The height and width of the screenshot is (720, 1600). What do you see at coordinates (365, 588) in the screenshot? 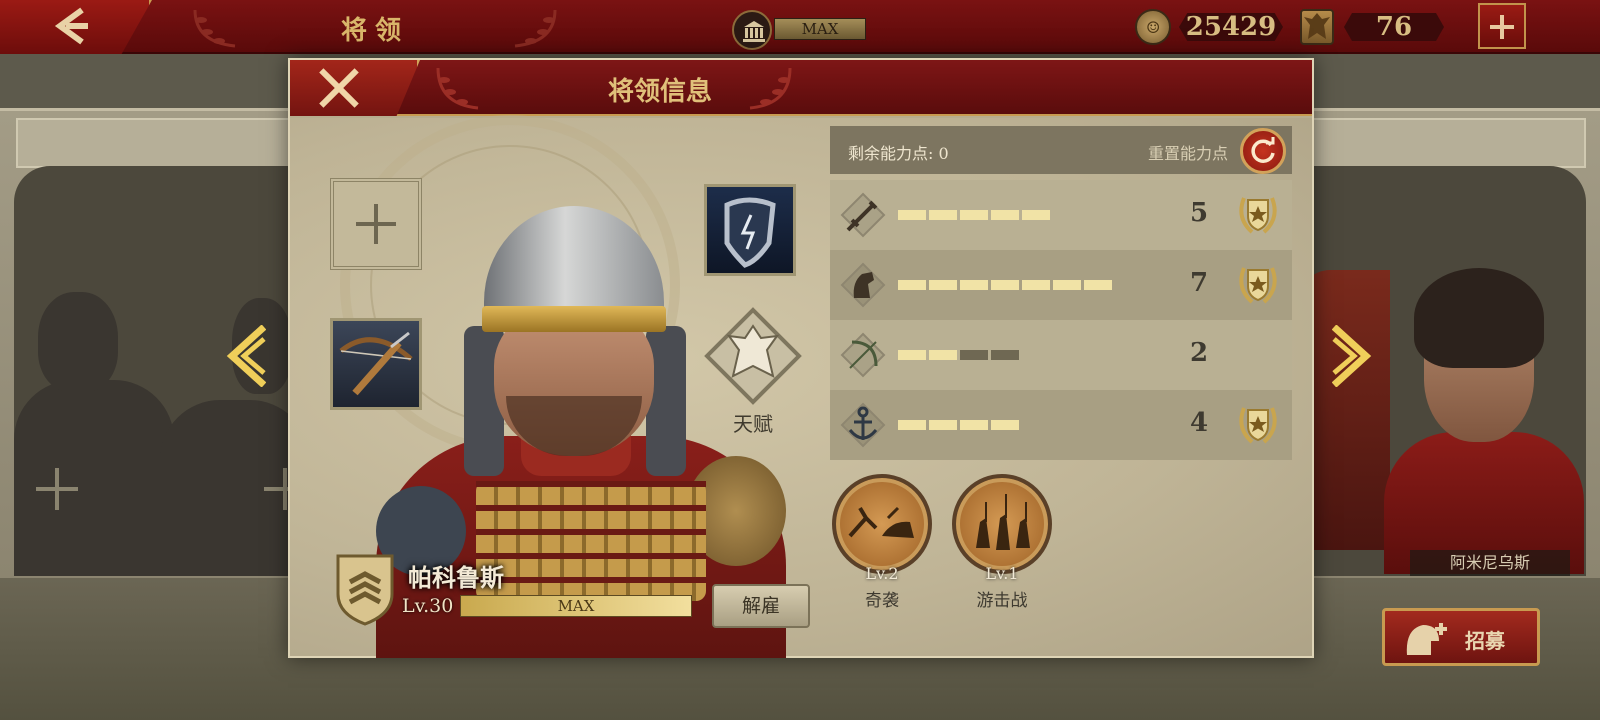
I see `rank-chevron-icon` at bounding box center [365, 588].